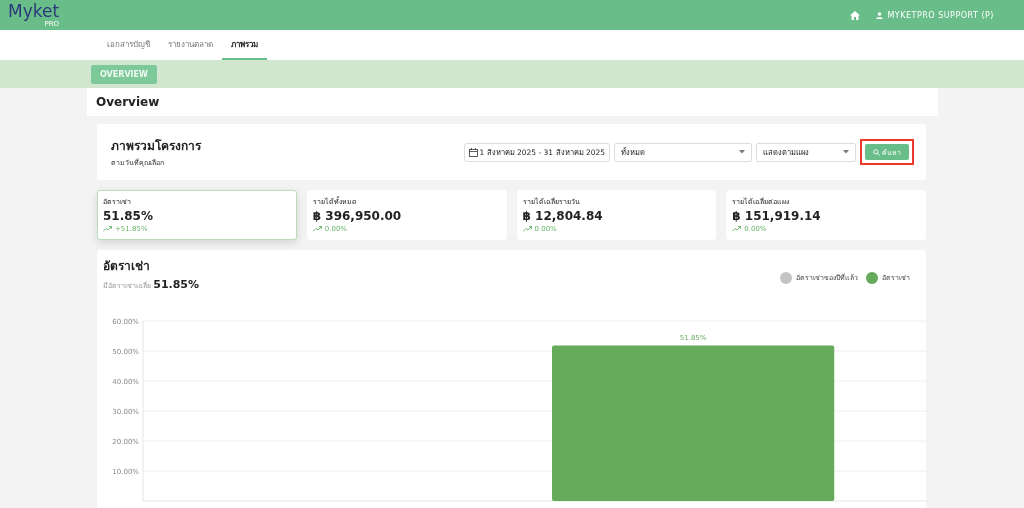 The height and width of the screenshot is (508, 1024). What do you see at coordinates (563, 216) in the screenshot?
I see `stat-value: ฿ 12,804.84` at bounding box center [563, 216].